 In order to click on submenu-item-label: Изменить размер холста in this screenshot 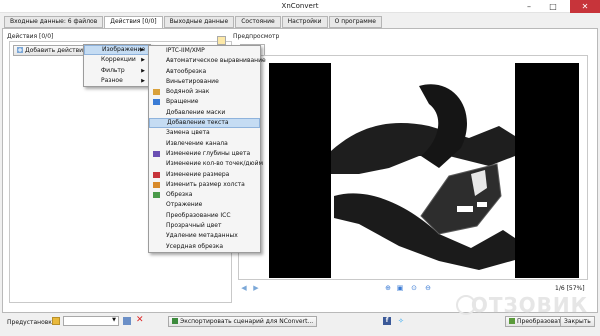, I will do `click(205, 184)`.